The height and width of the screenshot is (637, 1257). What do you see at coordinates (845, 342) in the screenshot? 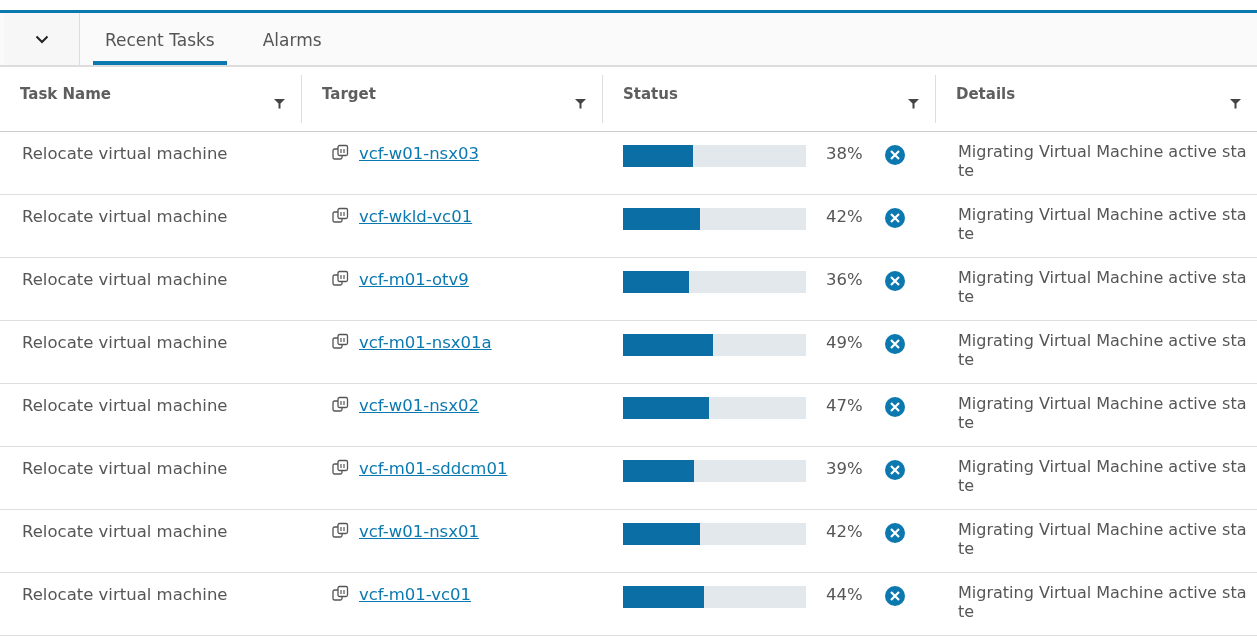
I see `progress-percent: 49%` at bounding box center [845, 342].